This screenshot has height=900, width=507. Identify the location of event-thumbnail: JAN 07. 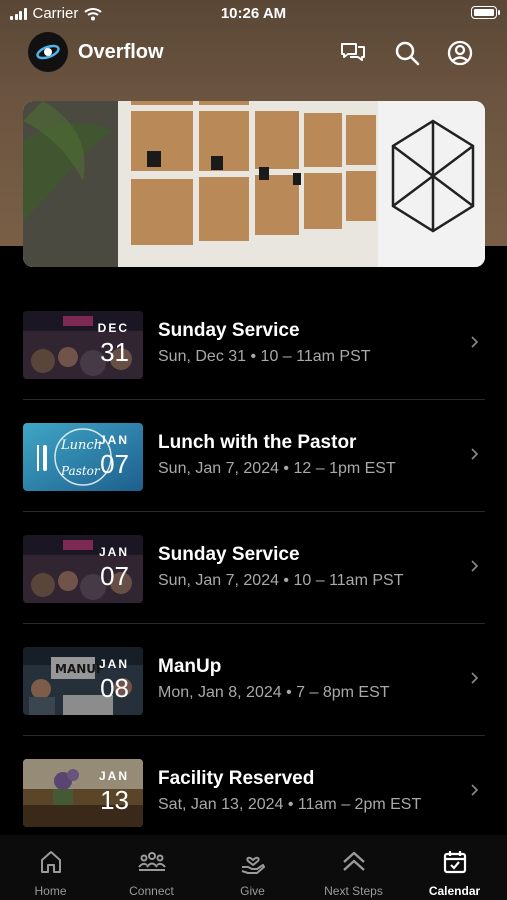
(83, 569).